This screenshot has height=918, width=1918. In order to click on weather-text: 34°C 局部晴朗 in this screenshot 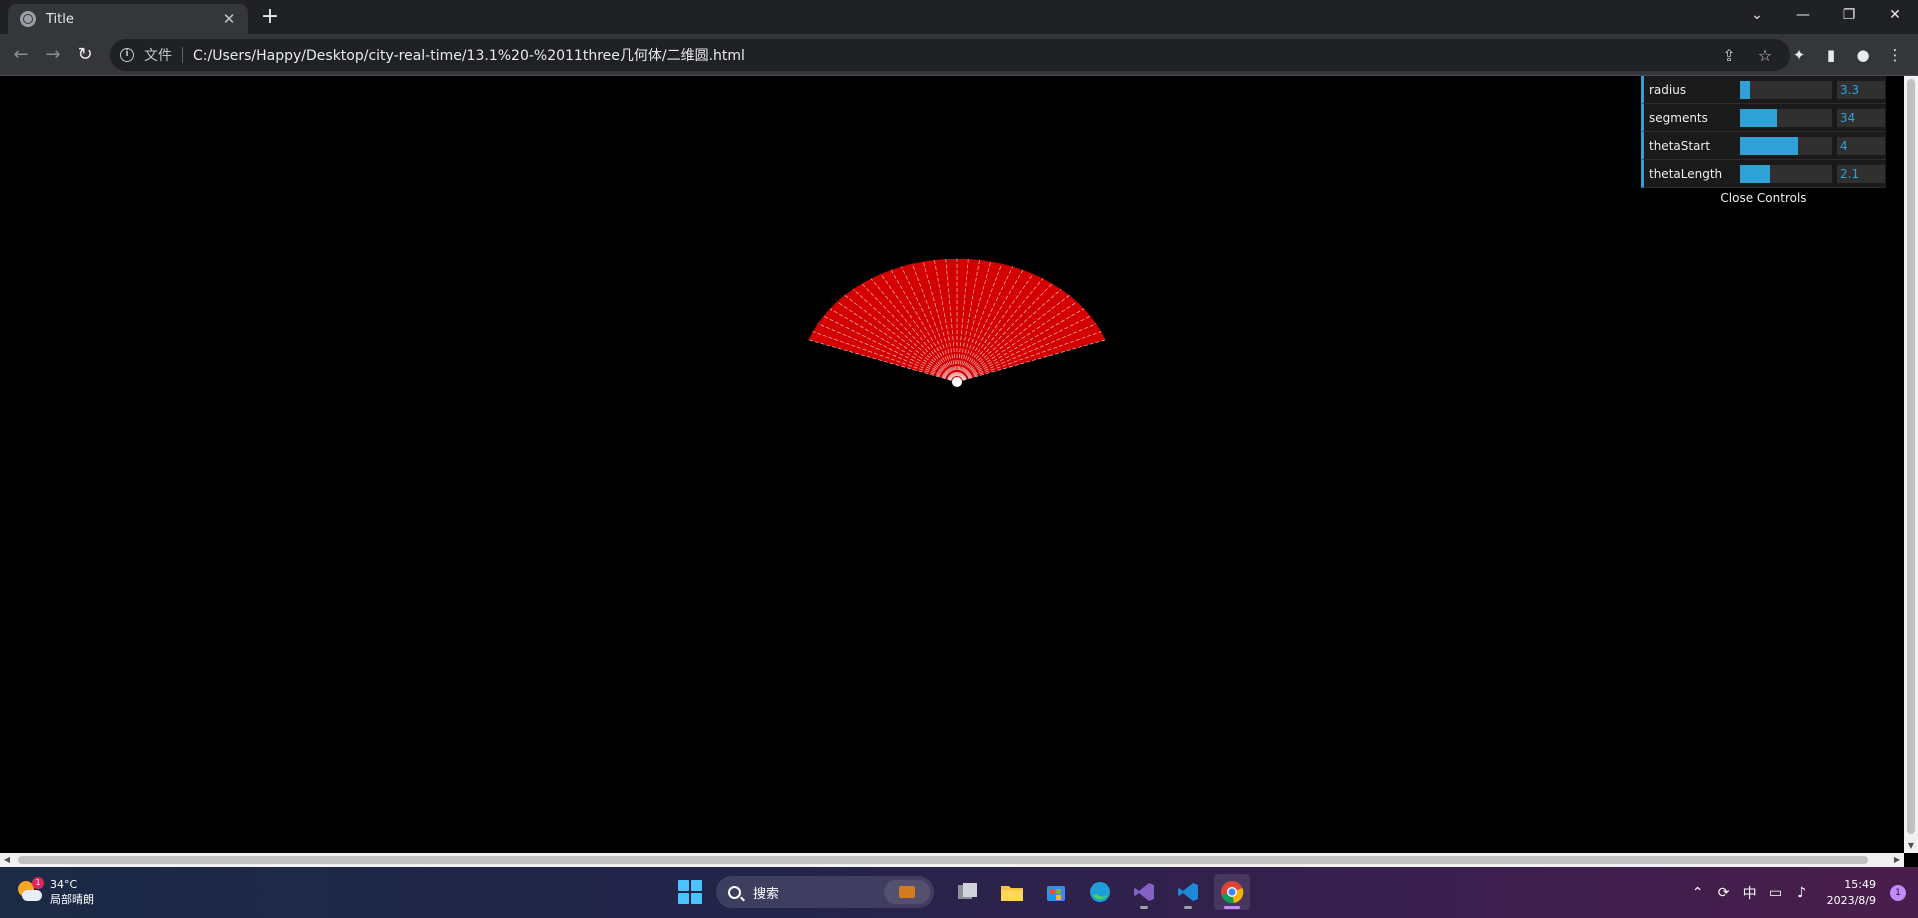, I will do `click(72, 892)`.